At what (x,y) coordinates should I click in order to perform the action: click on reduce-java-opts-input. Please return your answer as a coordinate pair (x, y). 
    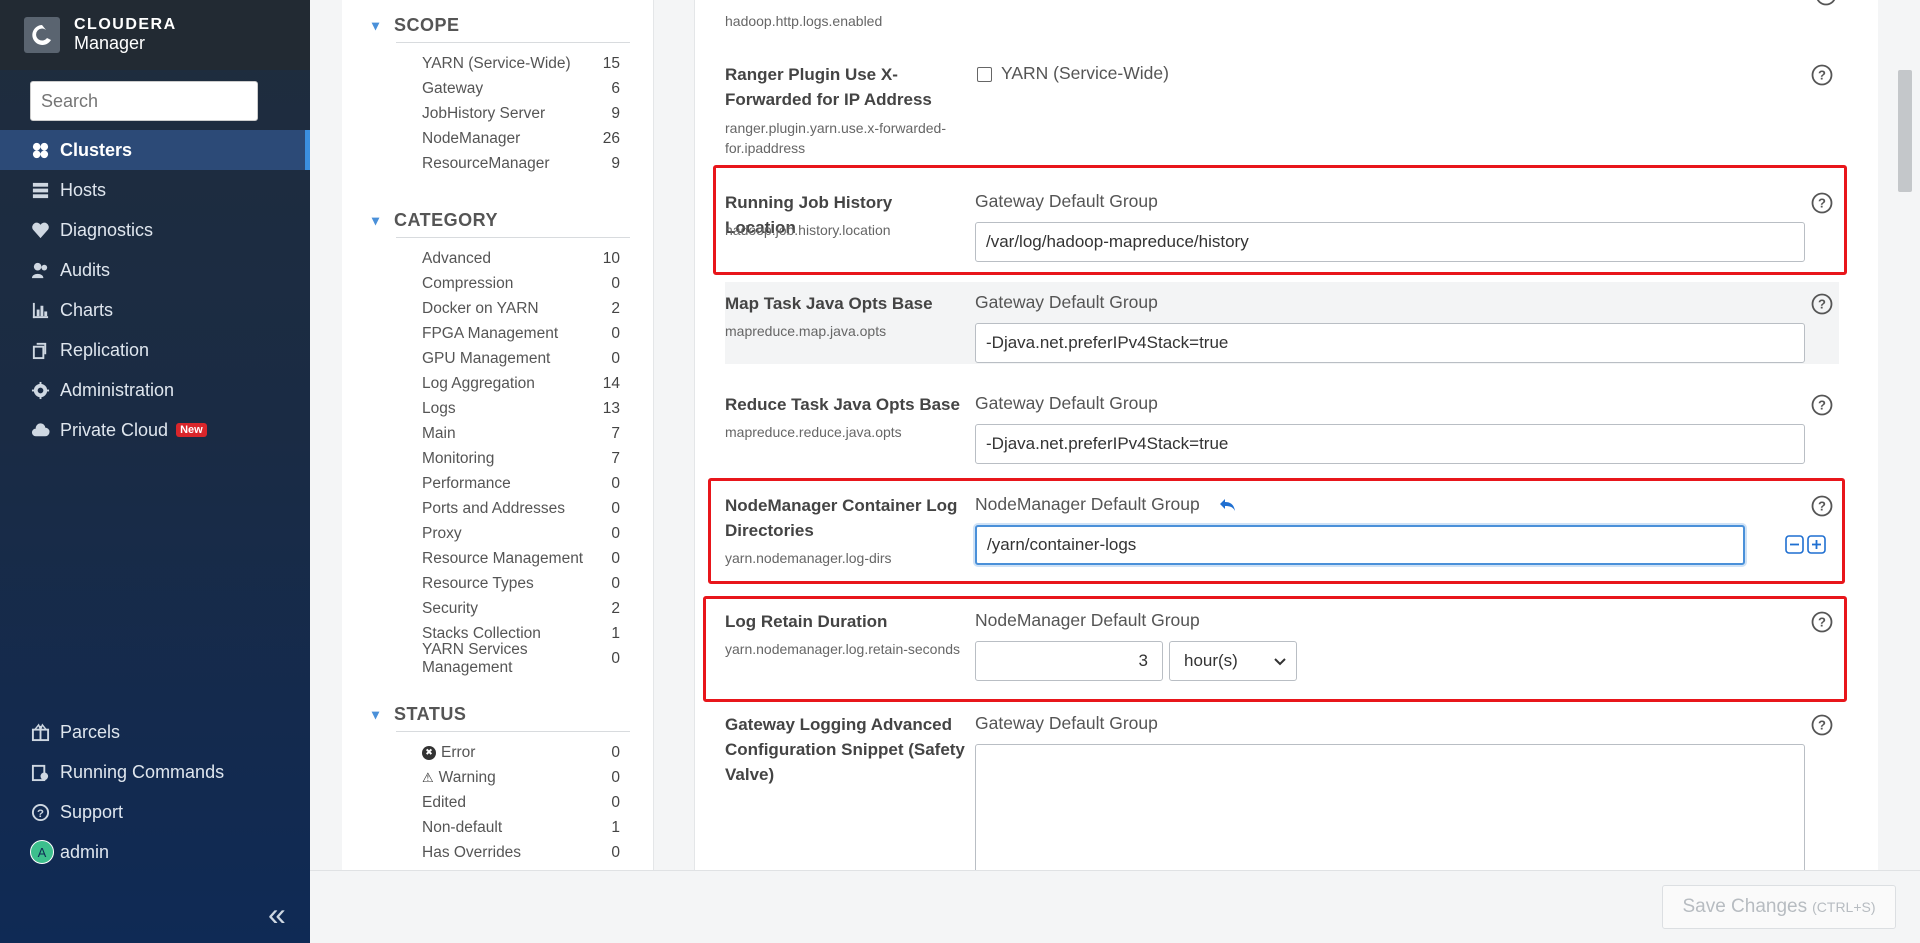
    Looking at the image, I should click on (1390, 444).